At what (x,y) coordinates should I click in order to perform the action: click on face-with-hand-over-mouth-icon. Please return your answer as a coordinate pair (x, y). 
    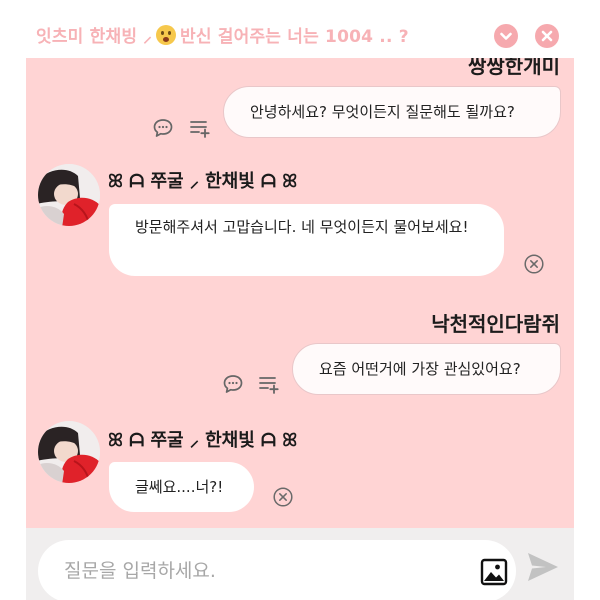
    Looking at the image, I should click on (165, 35).